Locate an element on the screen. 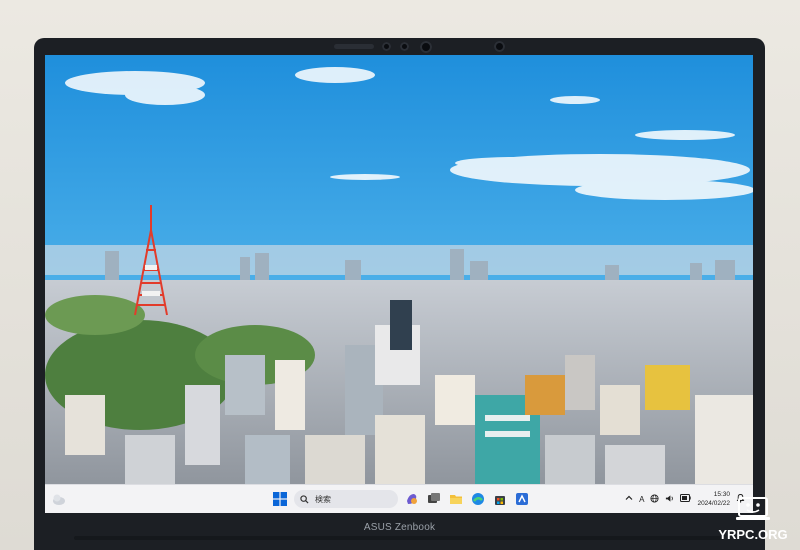 The width and height of the screenshot is (800, 550). copilot-icon is located at coordinates (412, 499).